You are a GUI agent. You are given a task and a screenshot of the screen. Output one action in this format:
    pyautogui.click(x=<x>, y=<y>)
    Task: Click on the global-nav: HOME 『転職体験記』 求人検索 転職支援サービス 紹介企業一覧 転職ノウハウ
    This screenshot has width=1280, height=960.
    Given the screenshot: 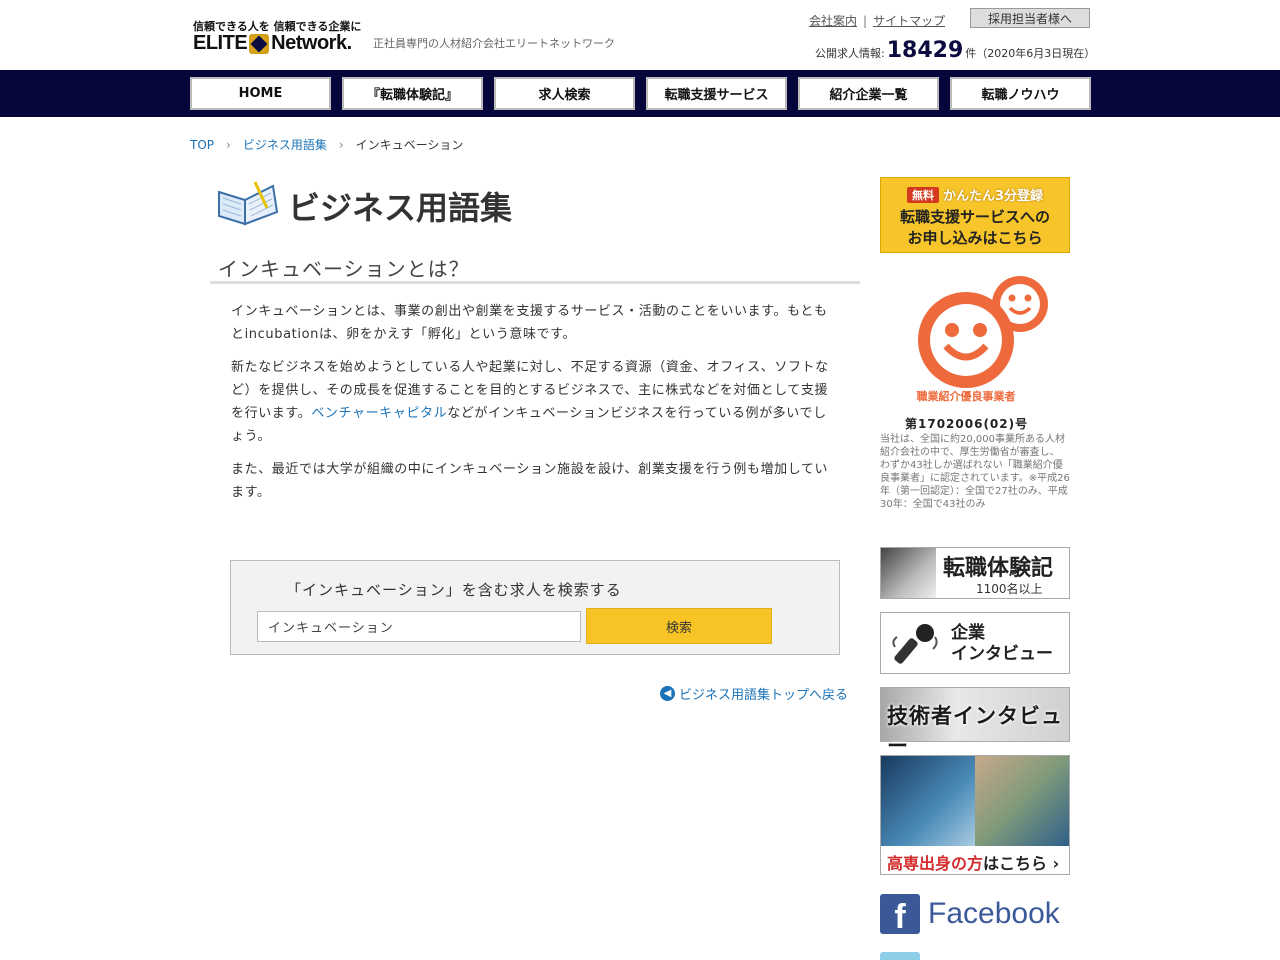 What is the action you would take?
    pyautogui.click(x=640, y=93)
    